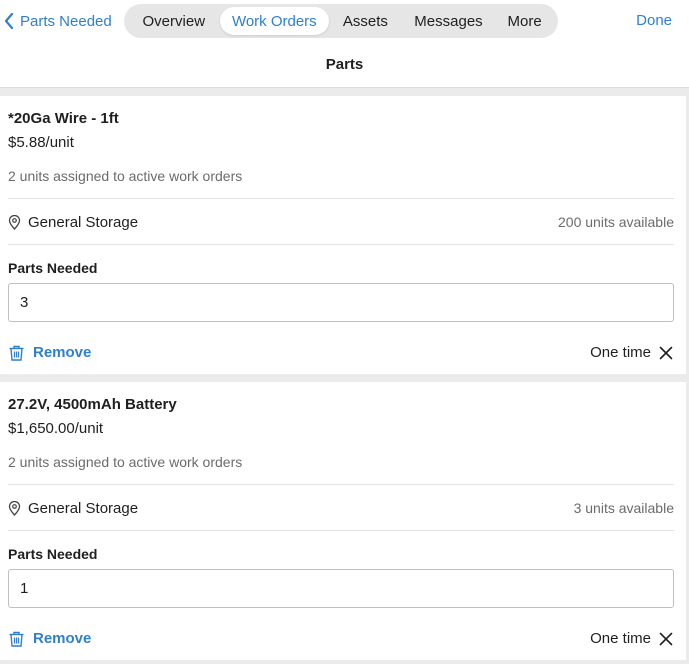  What do you see at coordinates (92, 404) in the screenshot?
I see `part-name: 27.2V, 4500mAh Battery` at bounding box center [92, 404].